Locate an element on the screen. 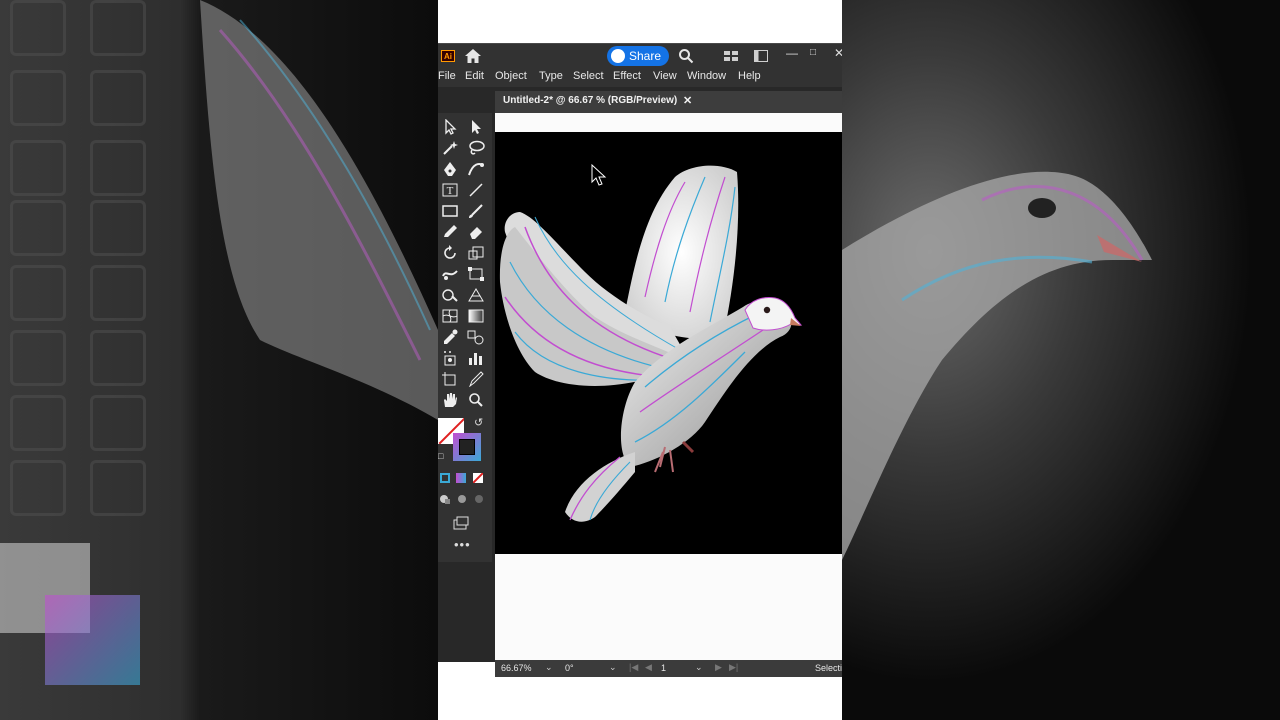 This screenshot has height=720, width=1280. illustrator-logo: Ai is located at coordinates (448, 56).